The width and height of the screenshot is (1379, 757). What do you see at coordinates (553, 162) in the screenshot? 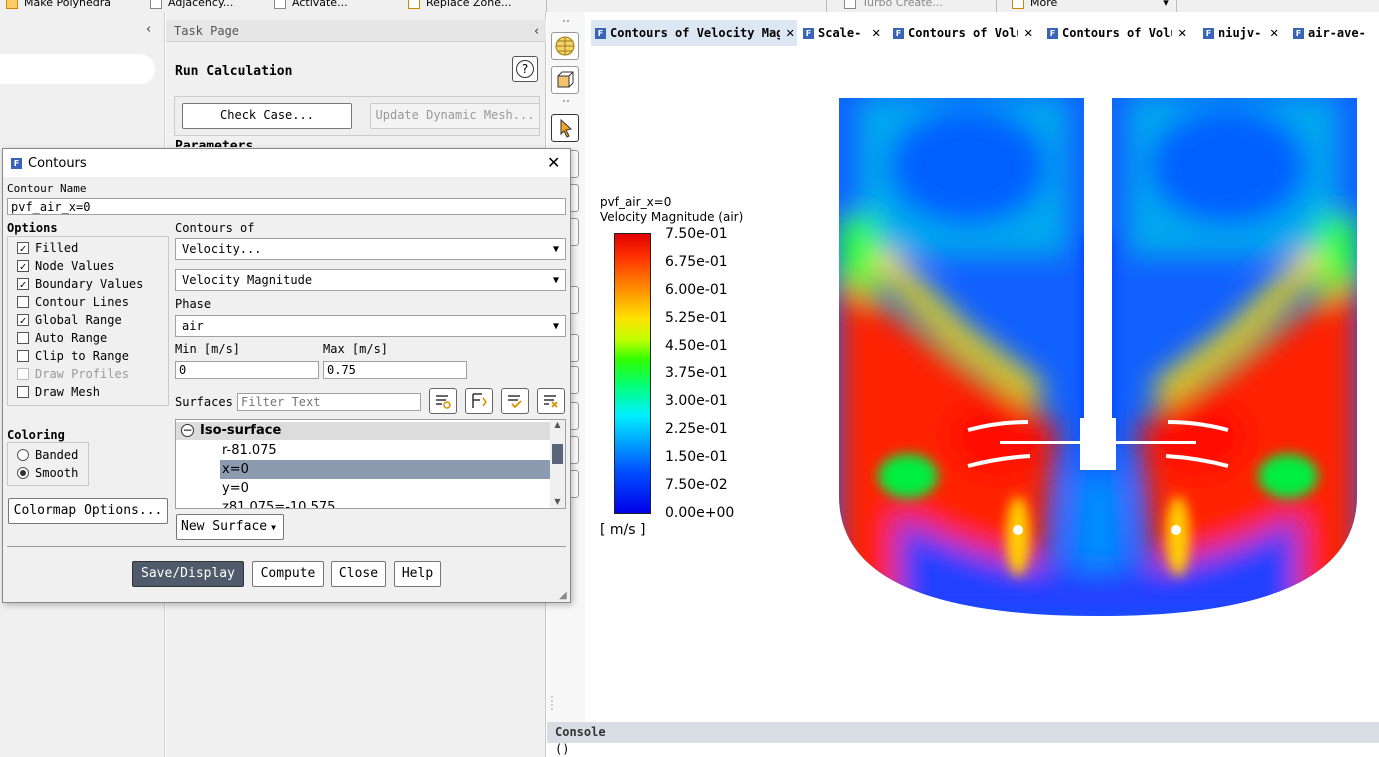
I see `dialog-close-icon: ✕` at bounding box center [553, 162].